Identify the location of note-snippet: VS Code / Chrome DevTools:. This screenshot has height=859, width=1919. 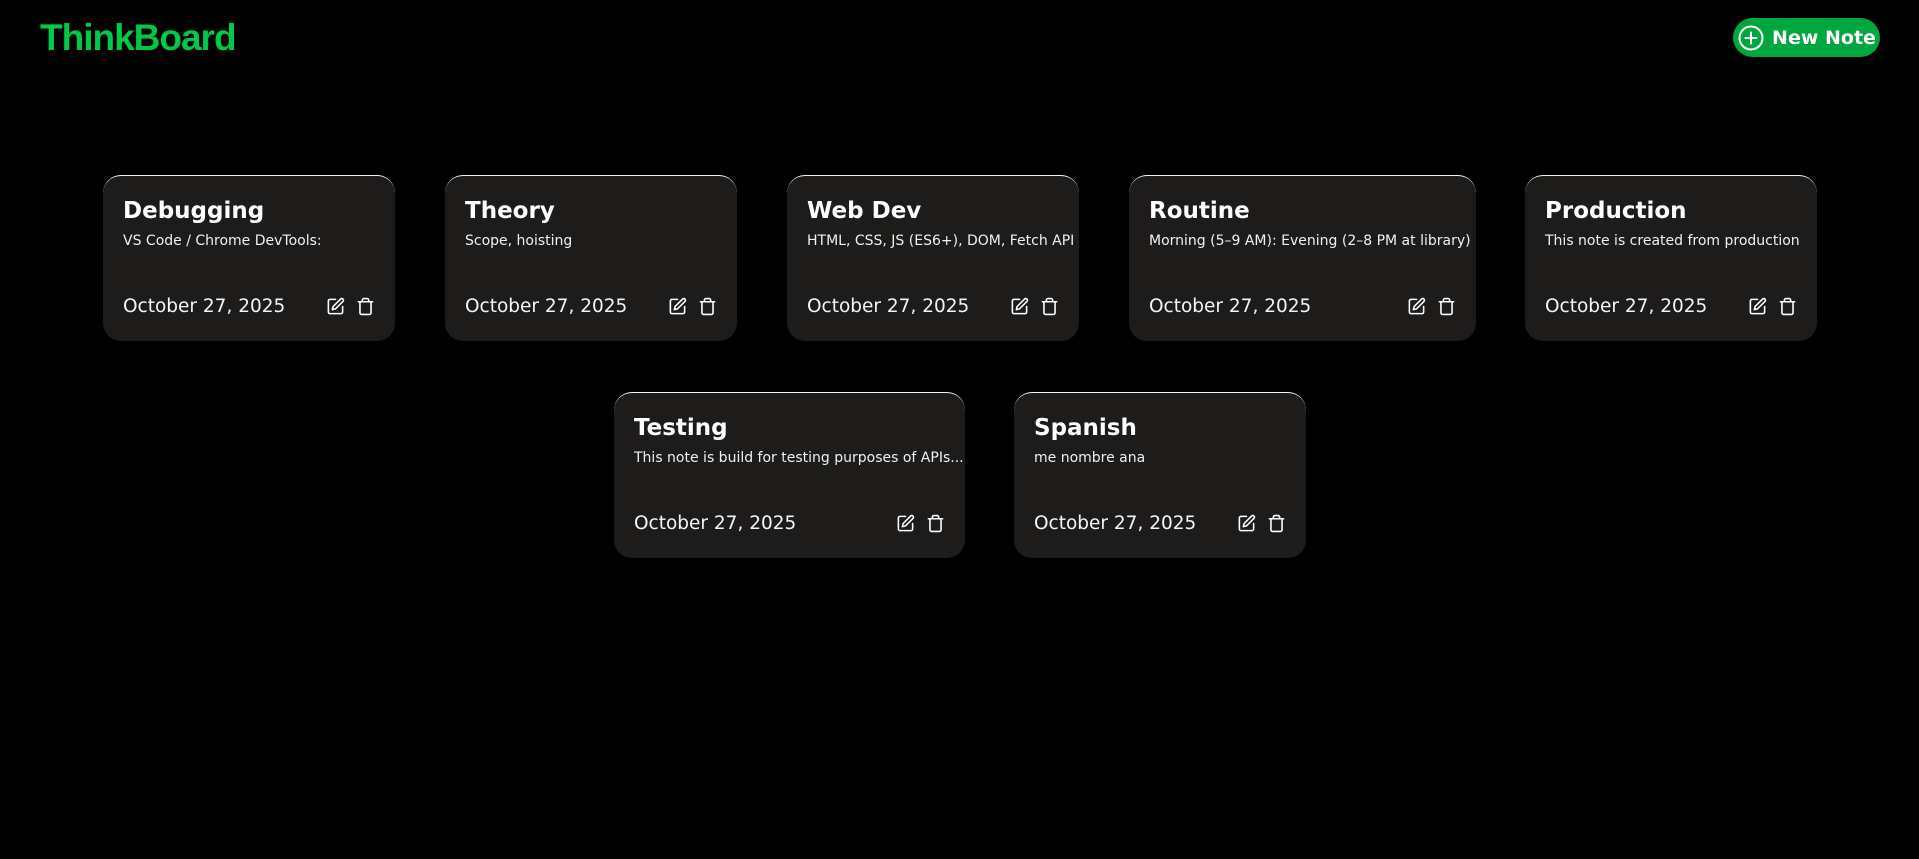
(222, 241).